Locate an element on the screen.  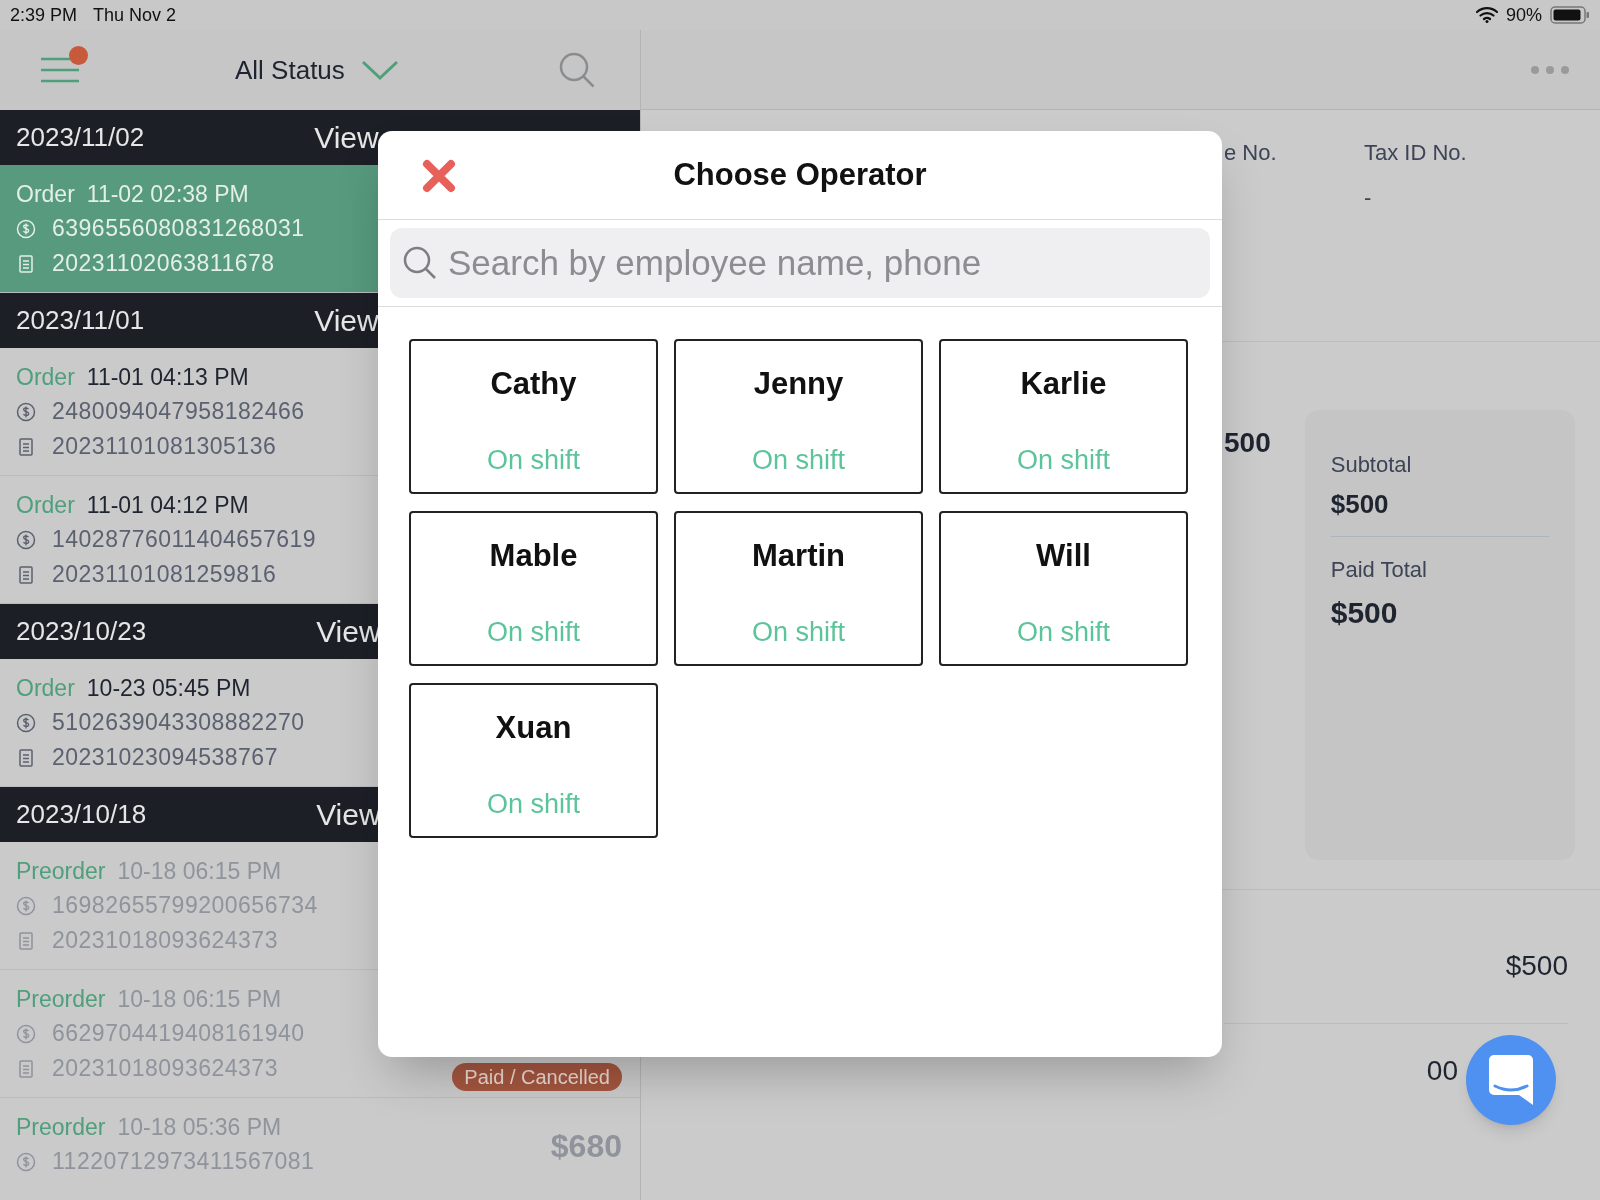
battery-level: 90% is located at coordinates (1523, 15).